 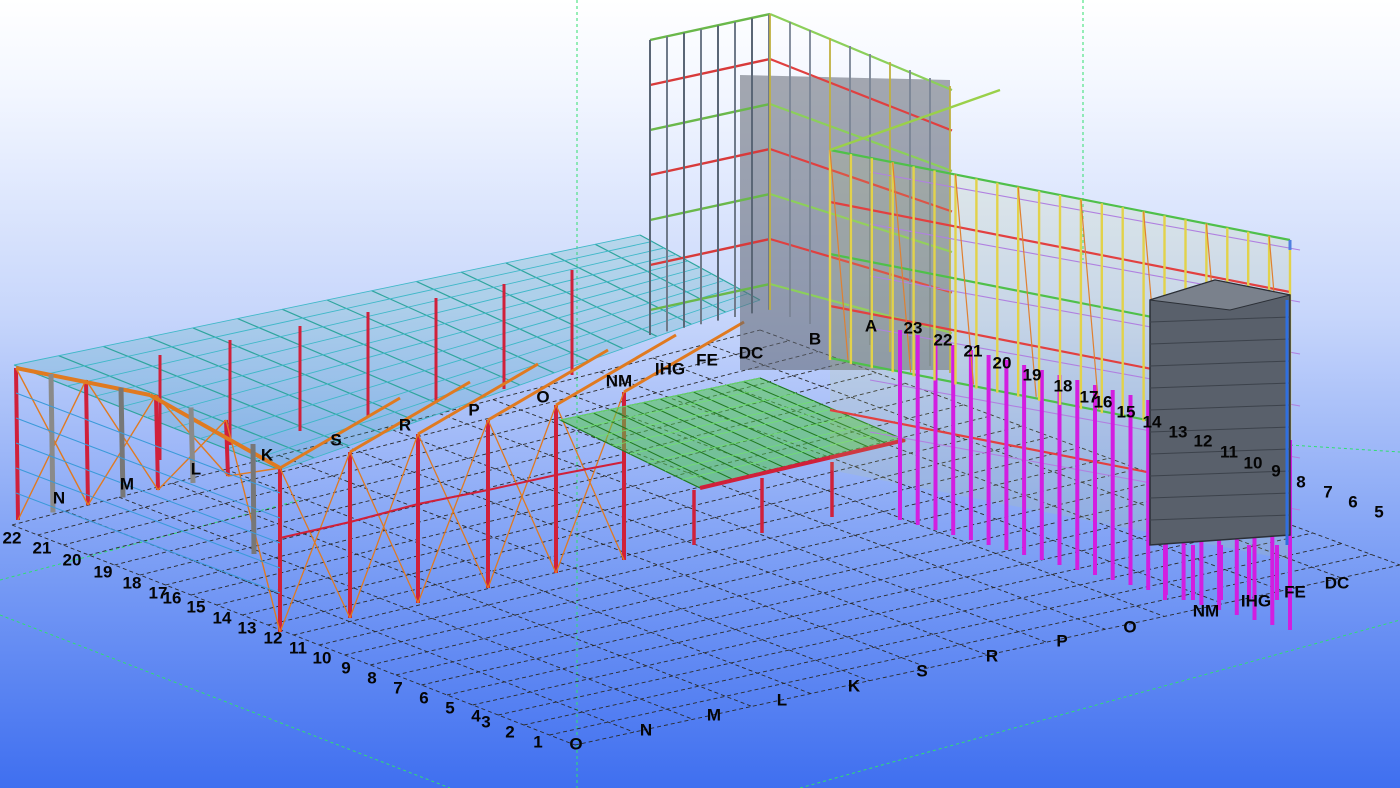 I want to click on grid-label: 1, so click(x=538, y=742).